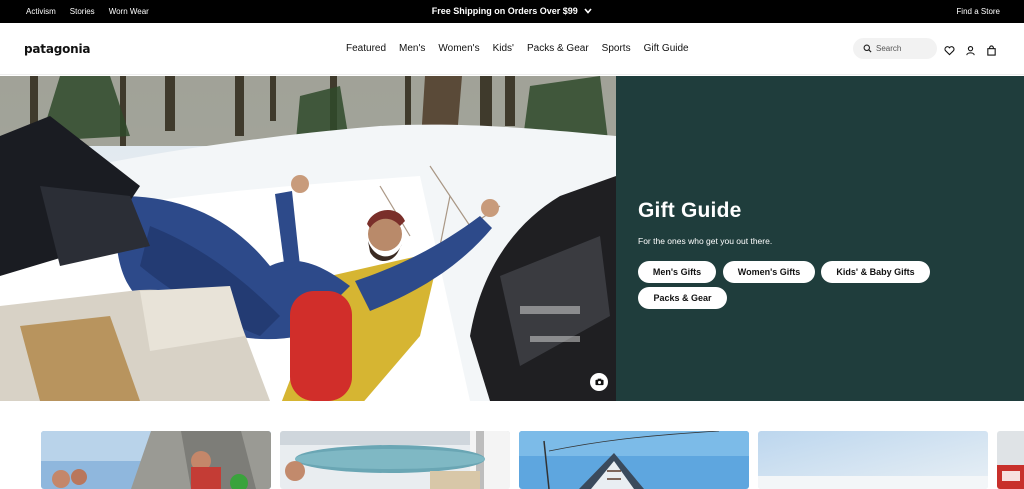 The image size is (1024, 489). I want to click on user-icon, so click(970, 49).